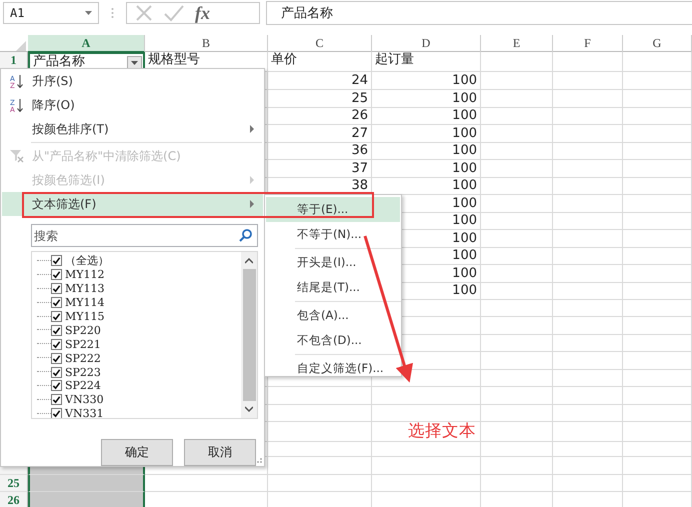  I want to click on dialog-button: 确定, so click(137, 452).